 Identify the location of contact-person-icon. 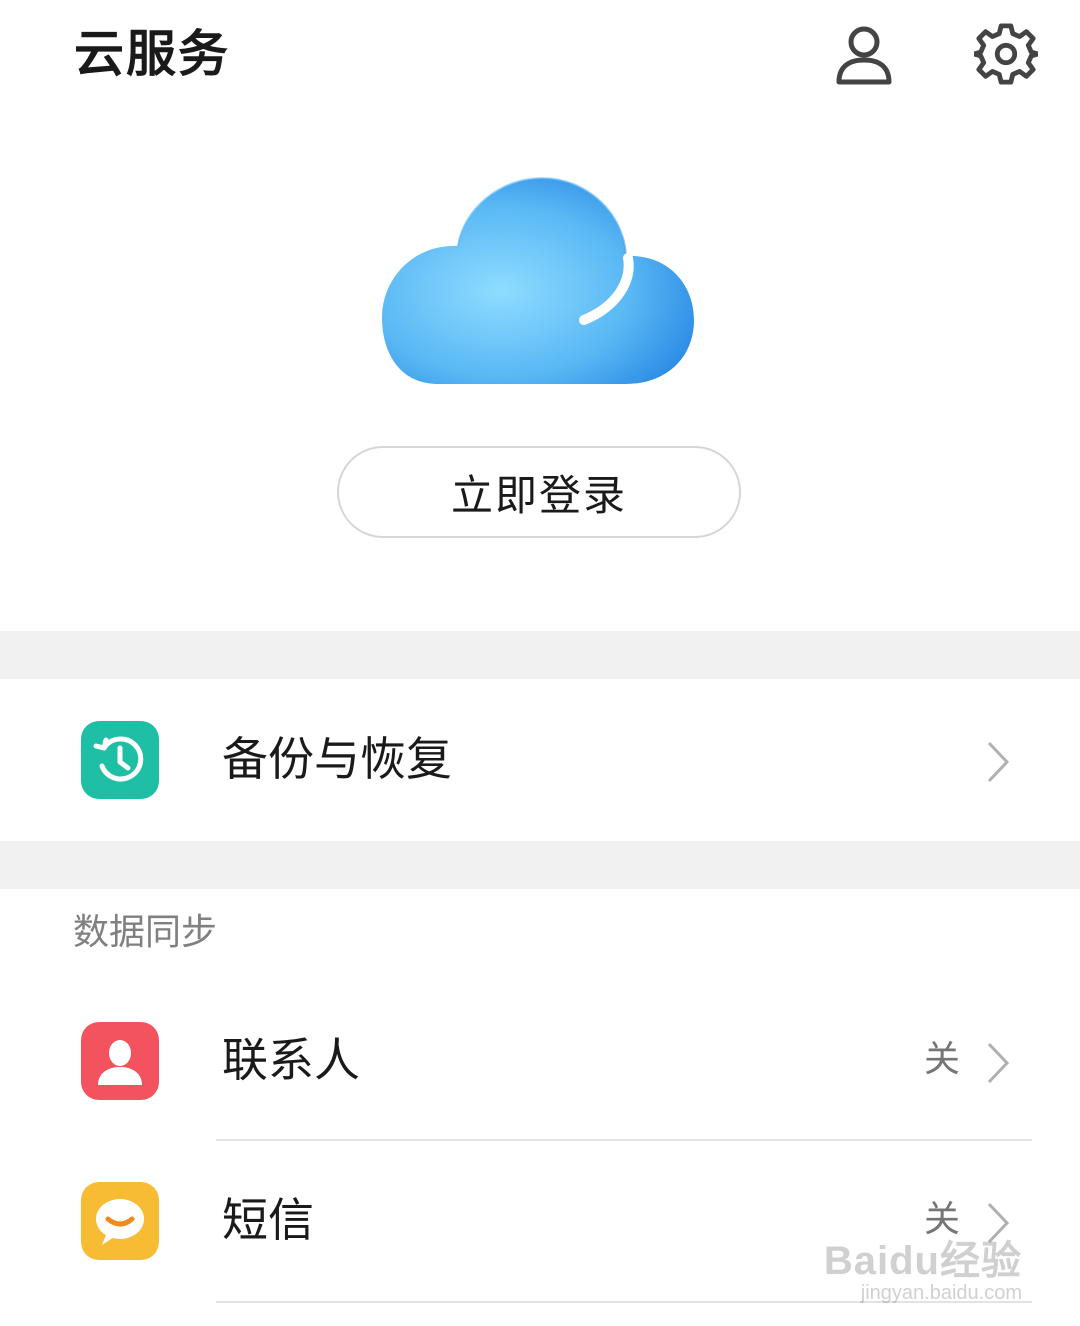
(120, 1061).